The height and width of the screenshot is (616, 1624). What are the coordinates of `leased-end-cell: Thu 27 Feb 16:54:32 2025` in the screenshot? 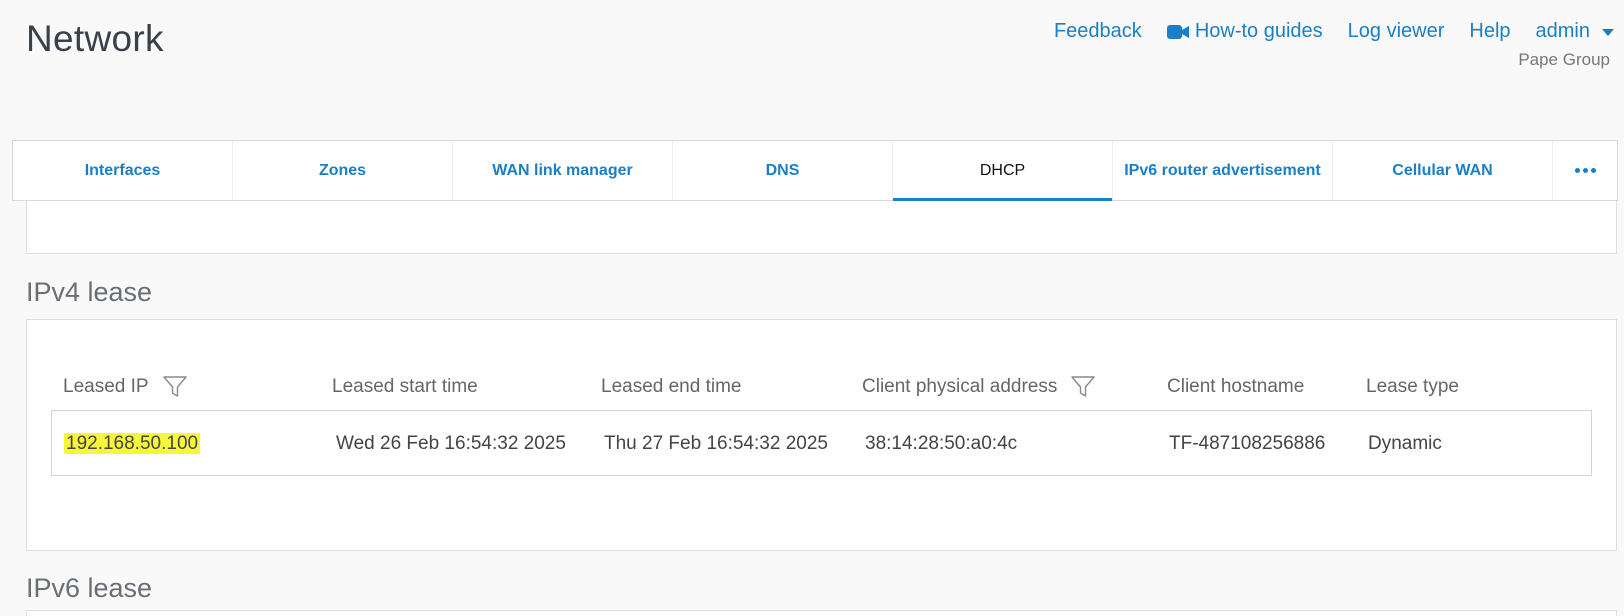 It's located at (716, 443).